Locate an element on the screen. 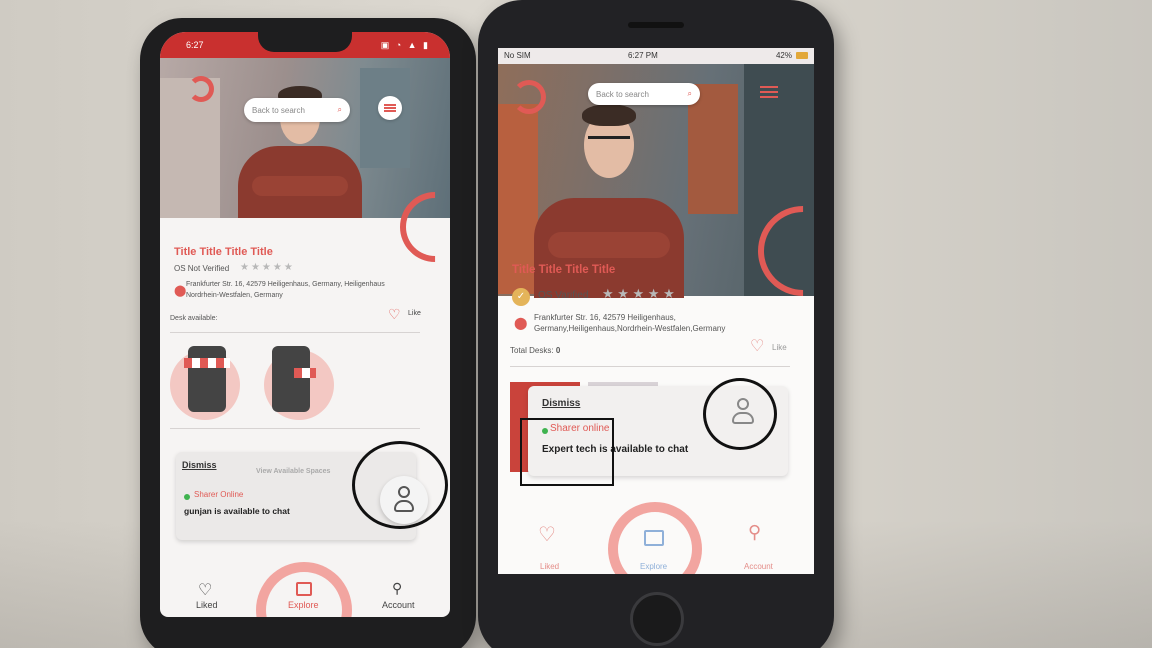  rating-stars: ★ ★ ★ ★ ★ is located at coordinates (638, 294).